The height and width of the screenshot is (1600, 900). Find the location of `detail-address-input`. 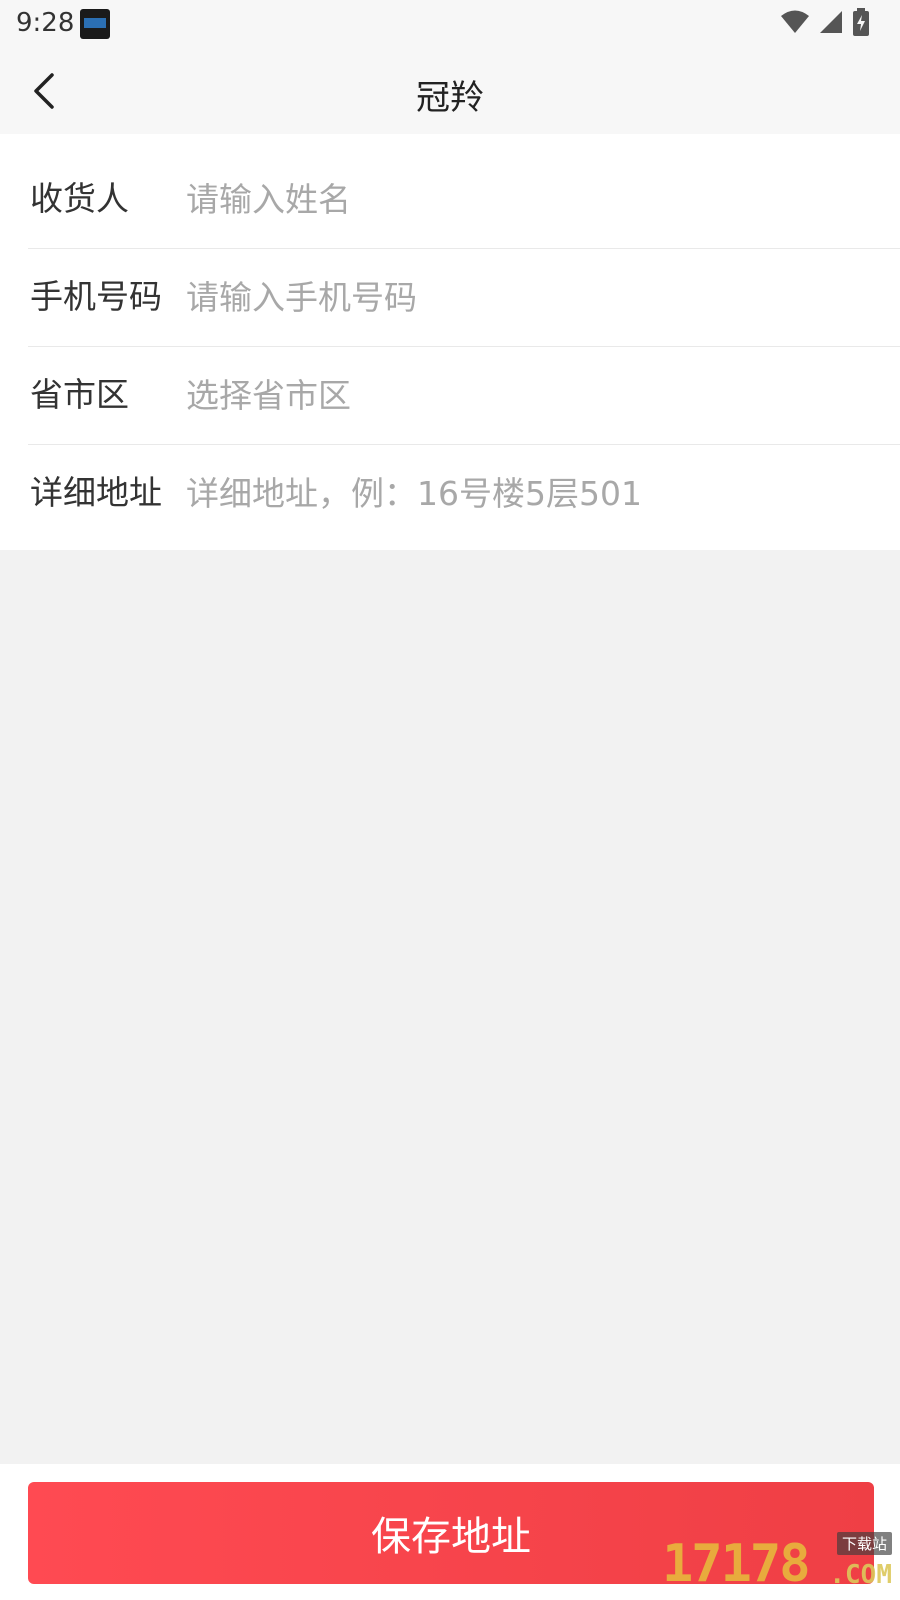

detail-address-input is located at coordinates (533, 493).